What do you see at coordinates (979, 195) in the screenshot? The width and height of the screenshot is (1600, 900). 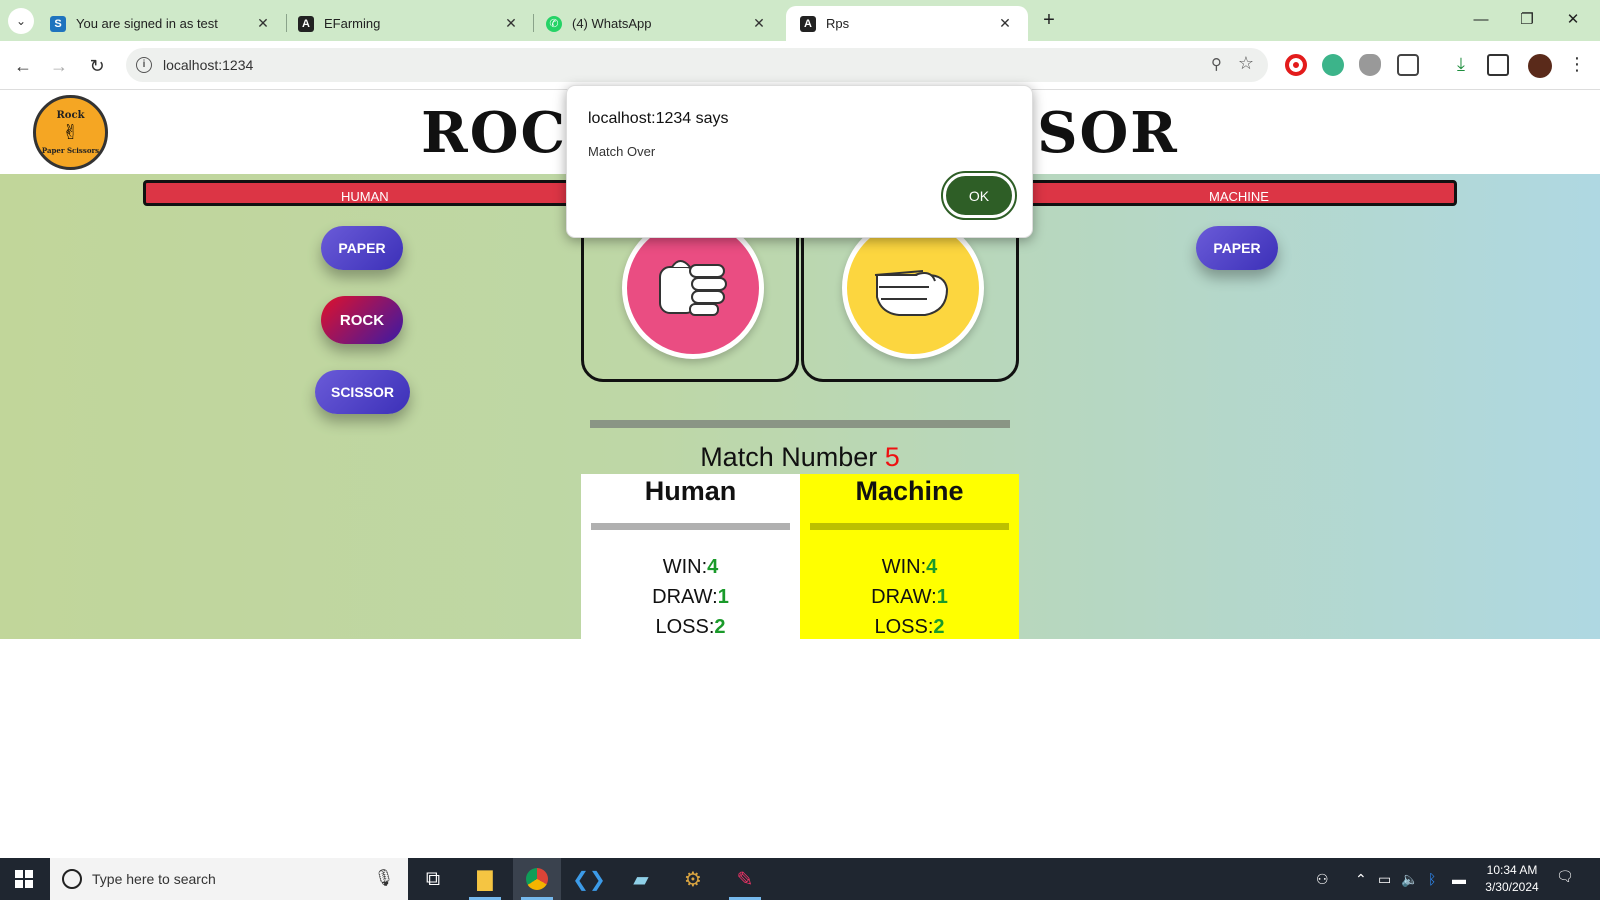 I see `ok-button: OK` at bounding box center [979, 195].